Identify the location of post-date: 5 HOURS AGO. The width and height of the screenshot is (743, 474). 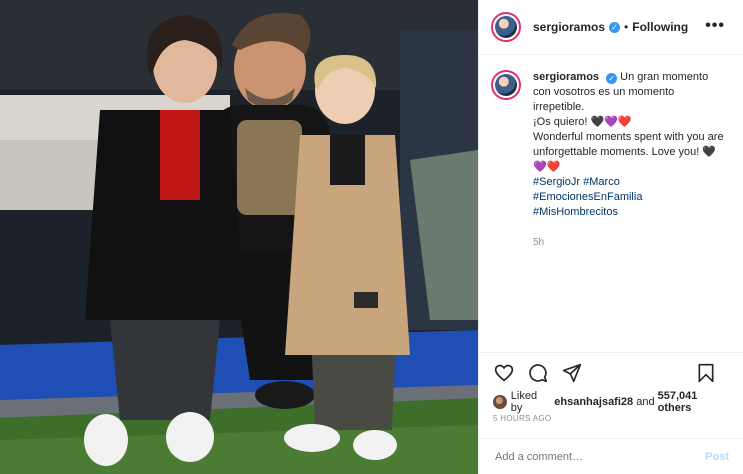
(522, 418).